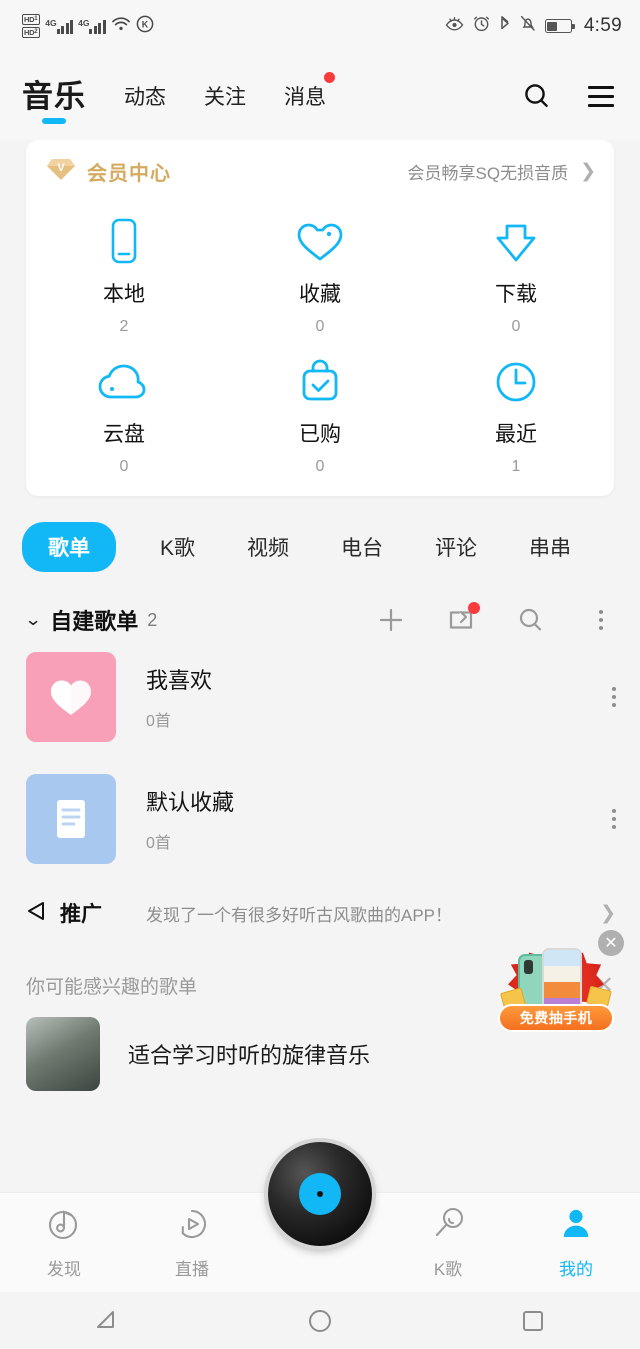 The width and height of the screenshot is (640, 1349). I want to click on playlist-name: 我喜欢, so click(179, 680).